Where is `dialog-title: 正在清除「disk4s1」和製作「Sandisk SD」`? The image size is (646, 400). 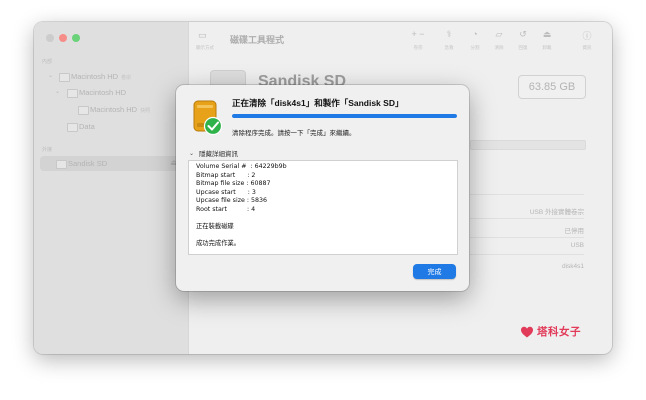
dialog-title: 正在清除「disk4s1」和製作「Sandisk SD」 is located at coordinates (318, 103).